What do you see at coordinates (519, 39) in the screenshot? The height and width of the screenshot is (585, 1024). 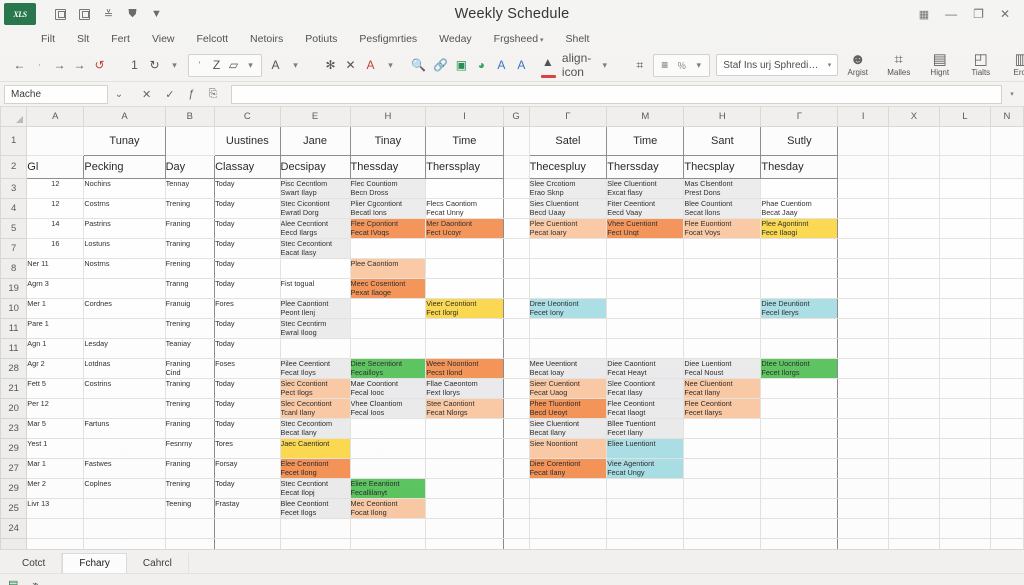 I see `menu-item-9: Frgsheed` at bounding box center [519, 39].